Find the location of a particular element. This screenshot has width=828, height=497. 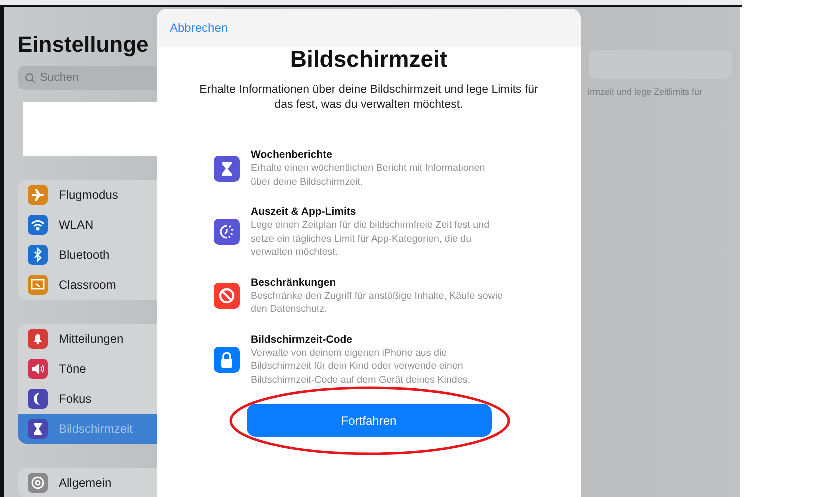

background-text: irmzeit und lege Zeitlimits für is located at coordinates (645, 92).